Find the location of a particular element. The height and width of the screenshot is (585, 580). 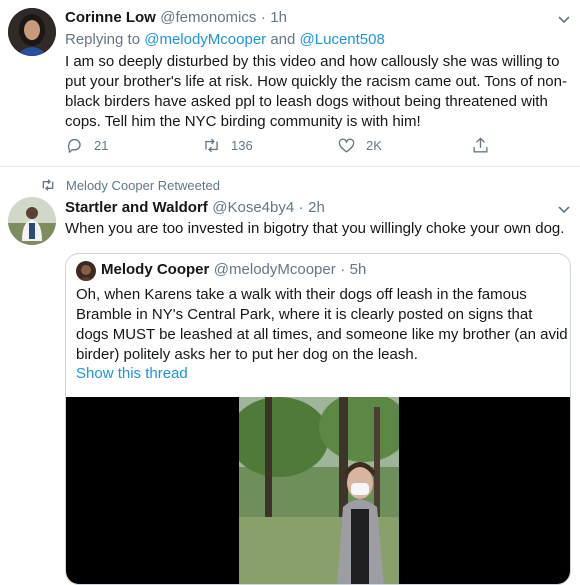

like-button: 2K is located at coordinates (359, 145).